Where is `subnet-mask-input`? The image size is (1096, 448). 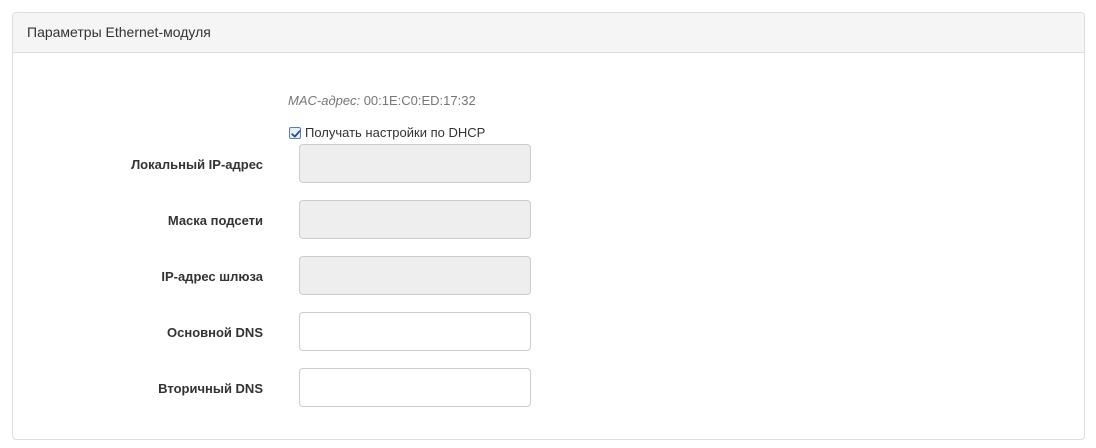
subnet-mask-input is located at coordinates (415, 219).